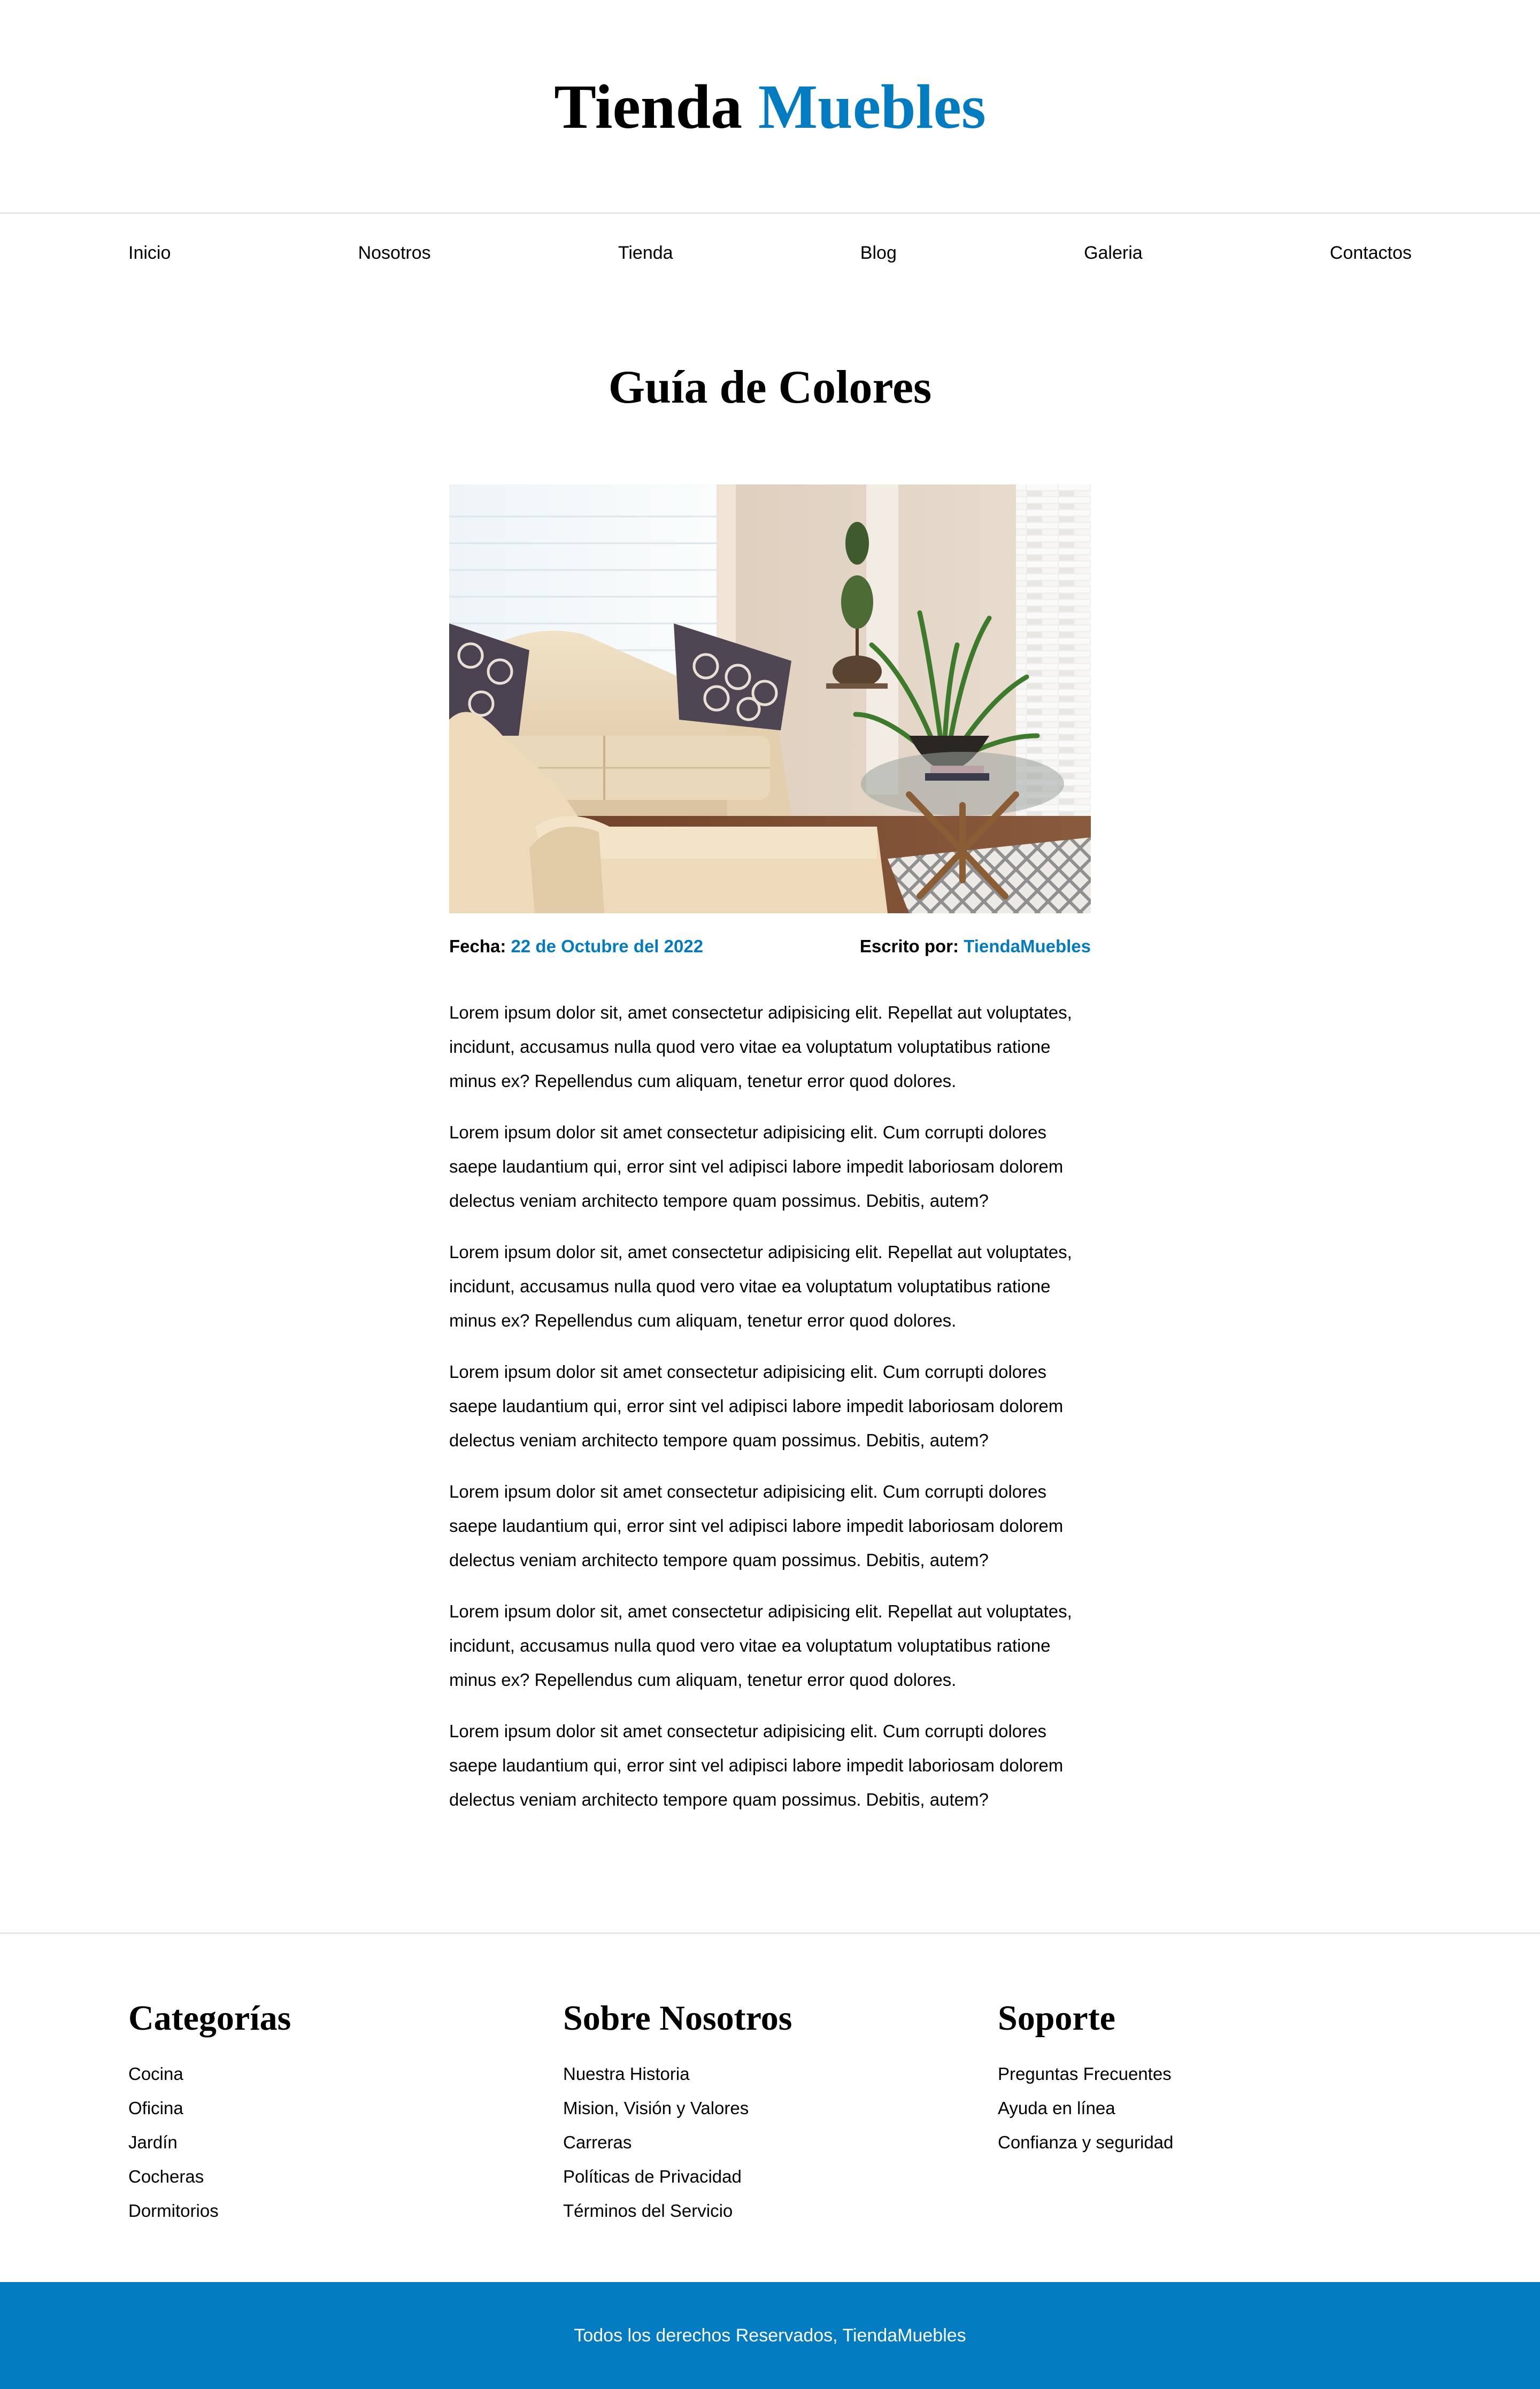 The image size is (1540, 2389). I want to click on footer-link-nuestra-historia: Nuestra Historia, so click(626, 2074).